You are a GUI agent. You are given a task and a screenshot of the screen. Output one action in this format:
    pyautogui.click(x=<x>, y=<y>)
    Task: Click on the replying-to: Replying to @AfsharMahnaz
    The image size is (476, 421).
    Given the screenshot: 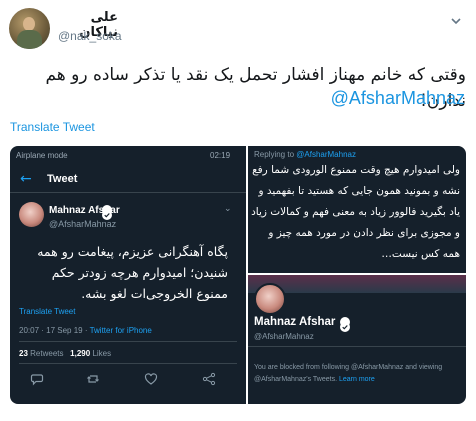 What is the action you would take?
    pyautogui.click(x=305, y=154)
    